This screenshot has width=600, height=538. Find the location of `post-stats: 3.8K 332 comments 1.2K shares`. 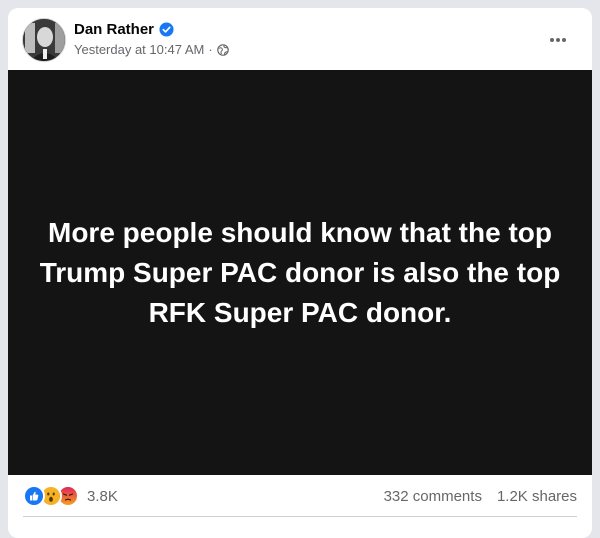

post-stats: 3.8K 332 comments 1.2K shares is located at coordinates (300, 496).